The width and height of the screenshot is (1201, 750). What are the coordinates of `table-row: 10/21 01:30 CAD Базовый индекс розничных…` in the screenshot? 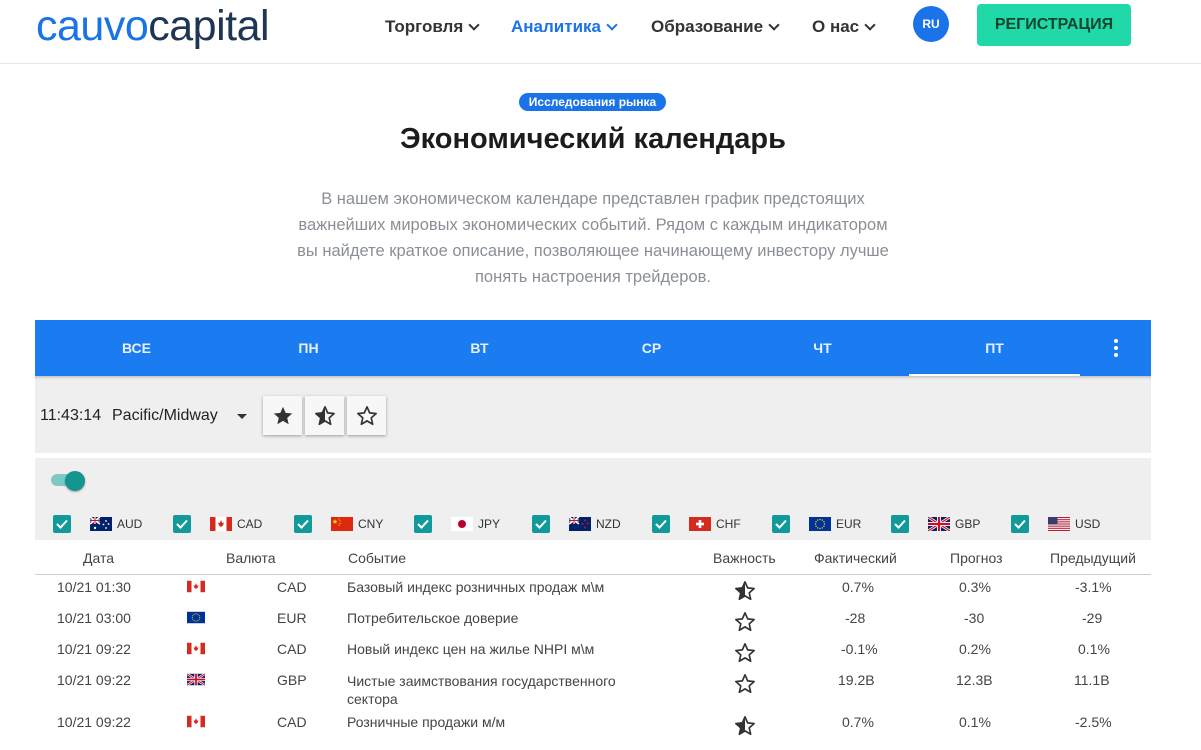 It's located at (593, 594).